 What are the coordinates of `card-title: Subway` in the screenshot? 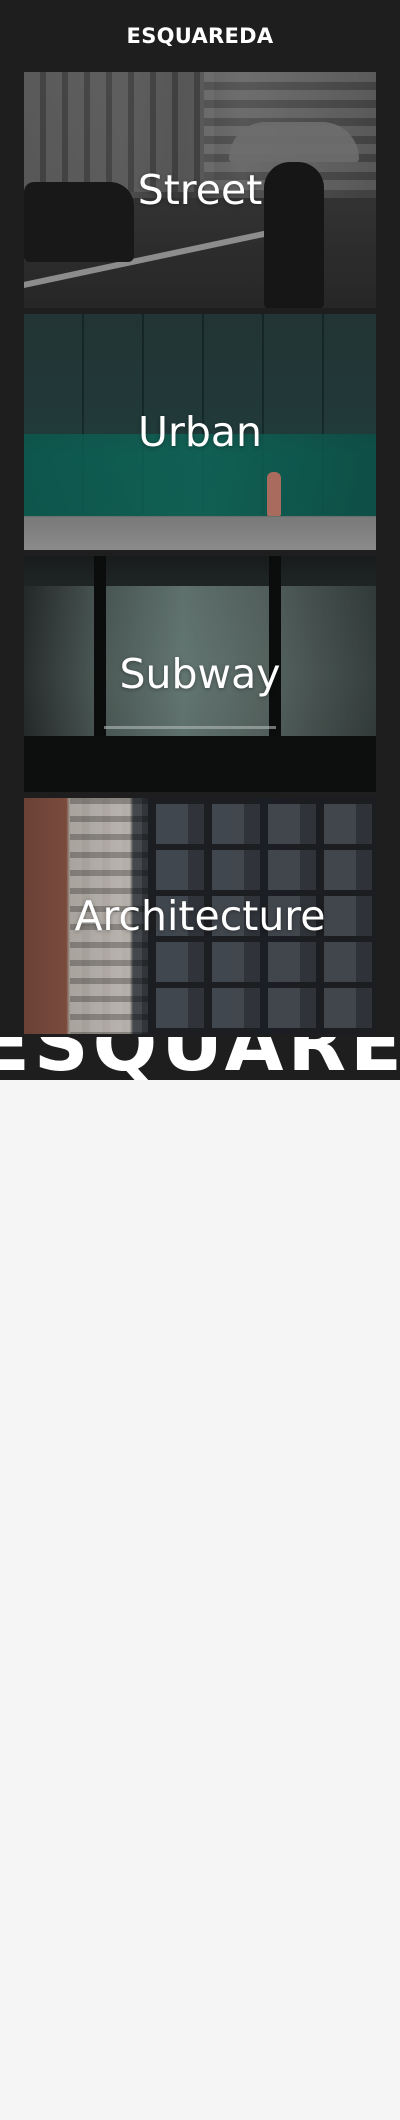 It's located at (200, 674).